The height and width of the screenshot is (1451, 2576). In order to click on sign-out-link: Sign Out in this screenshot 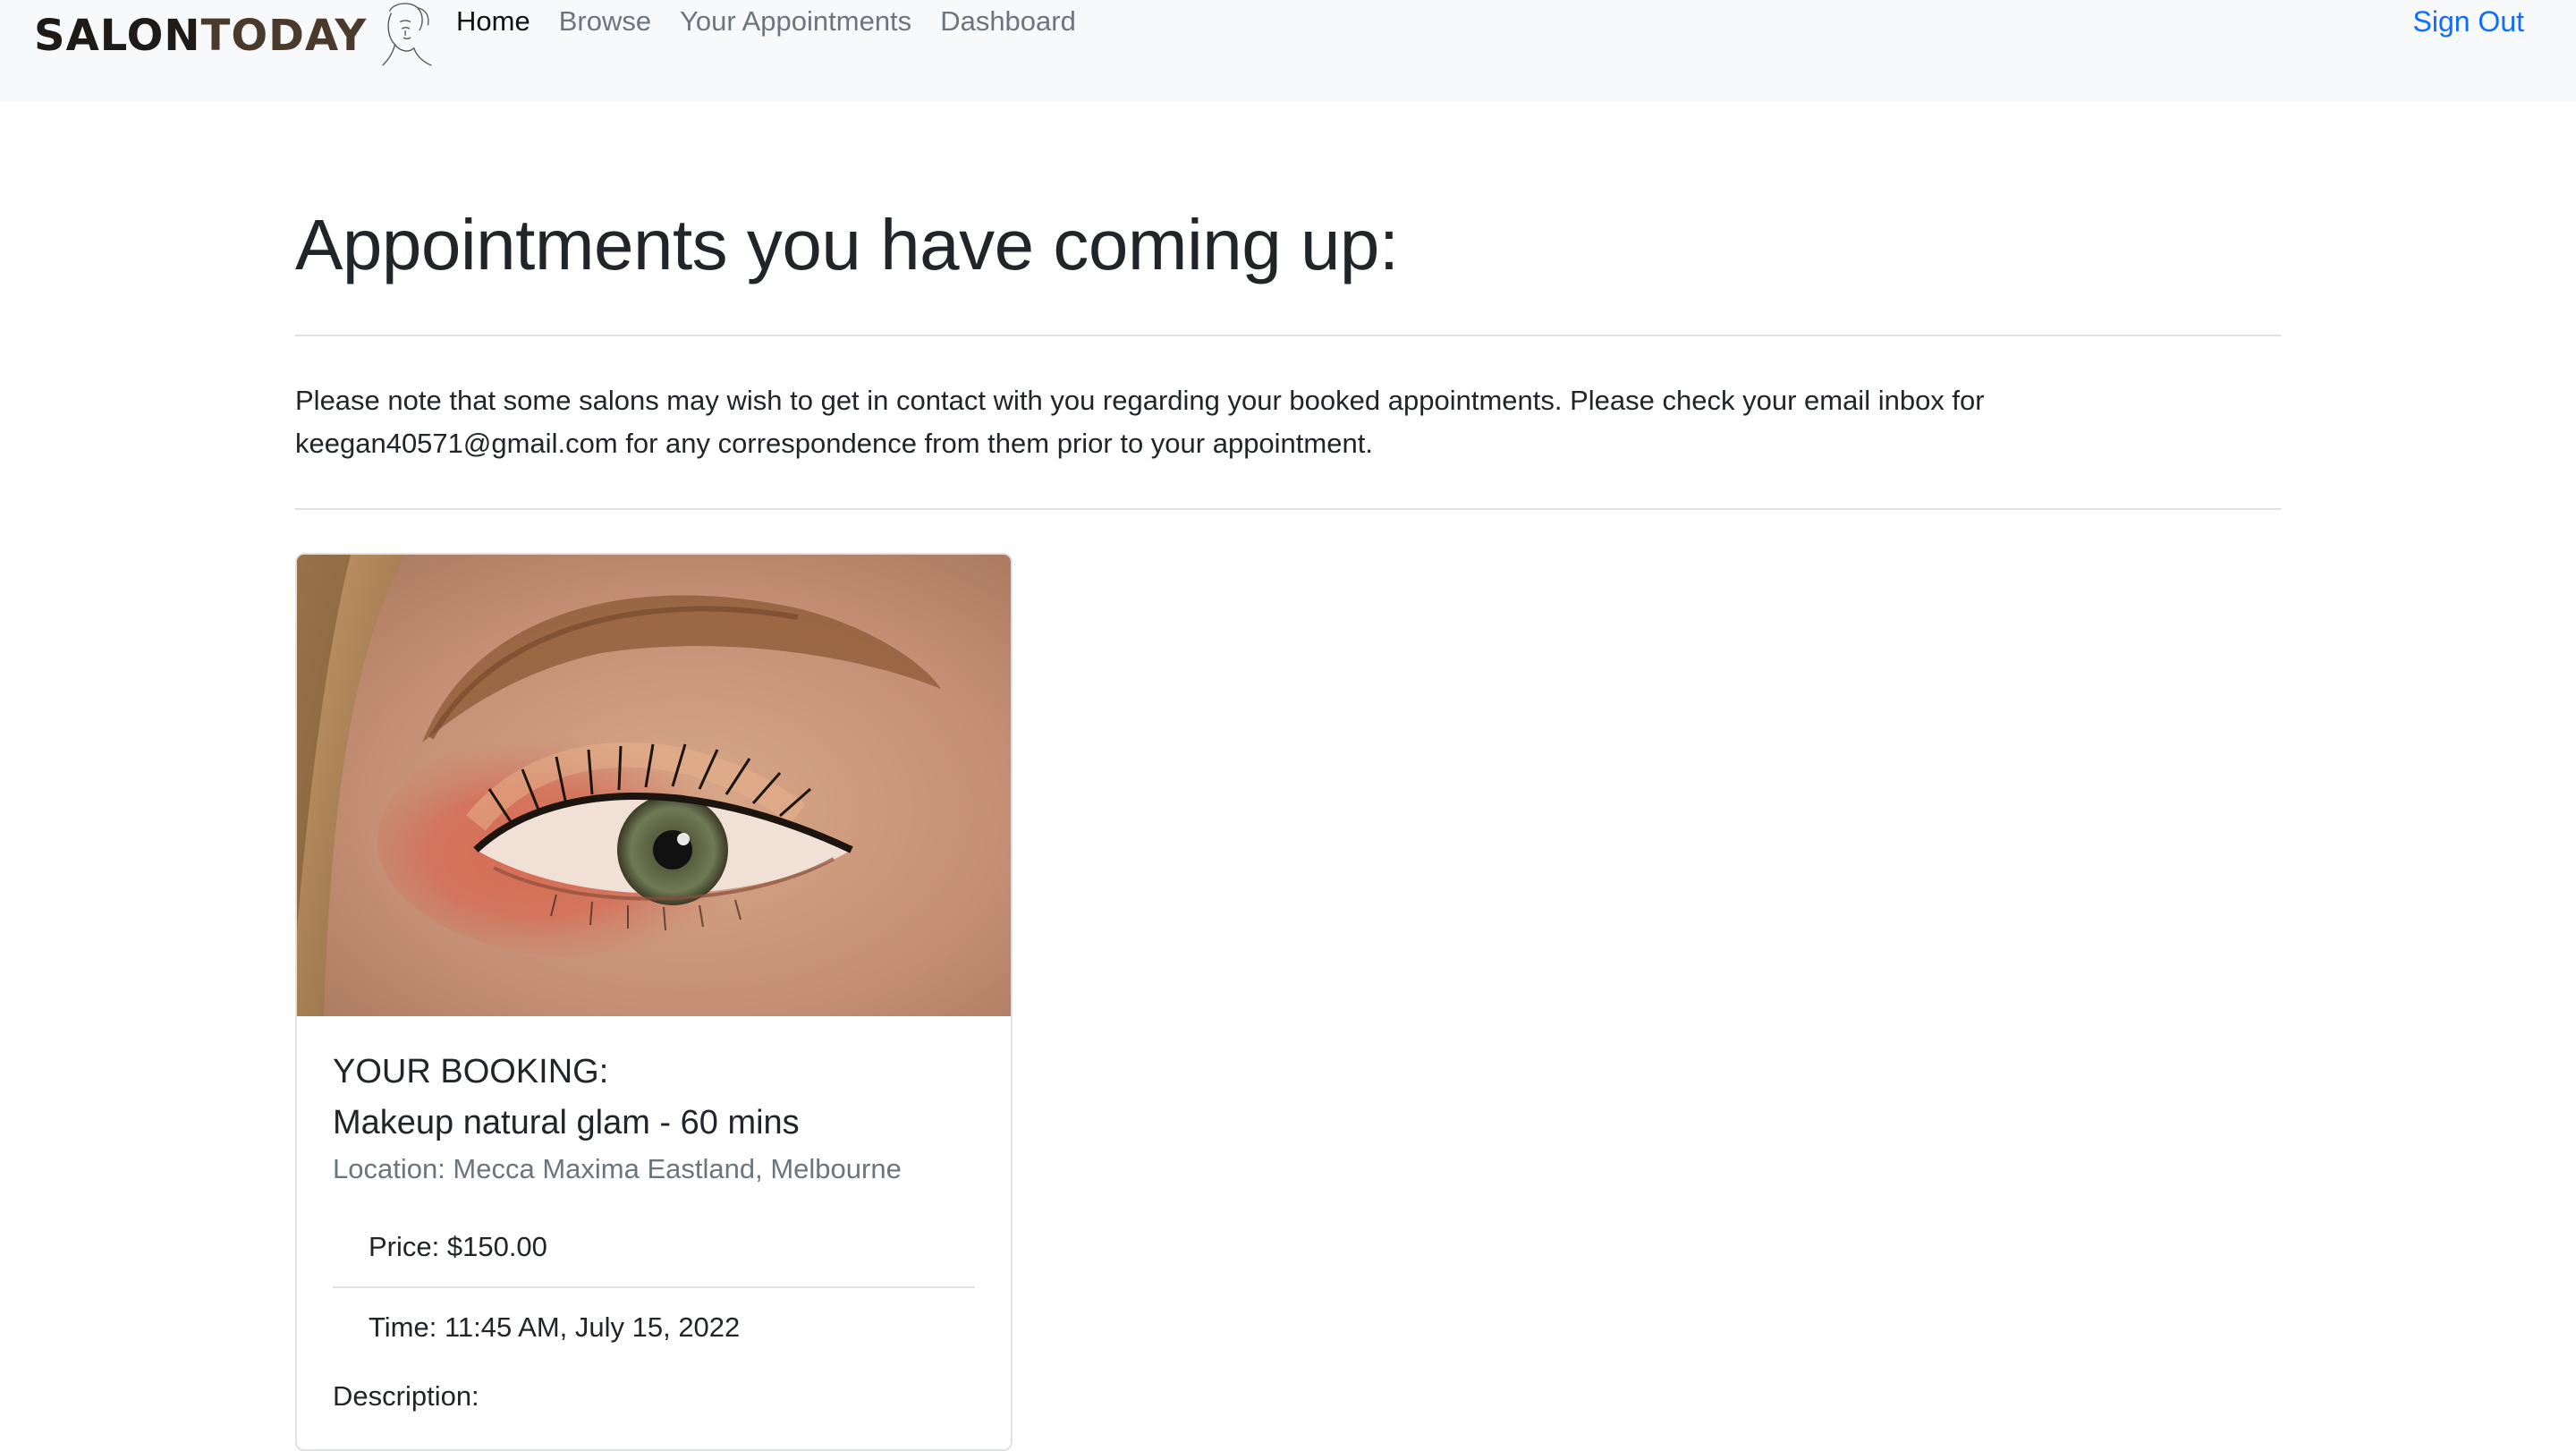, I will do `click(2468, 21)`.